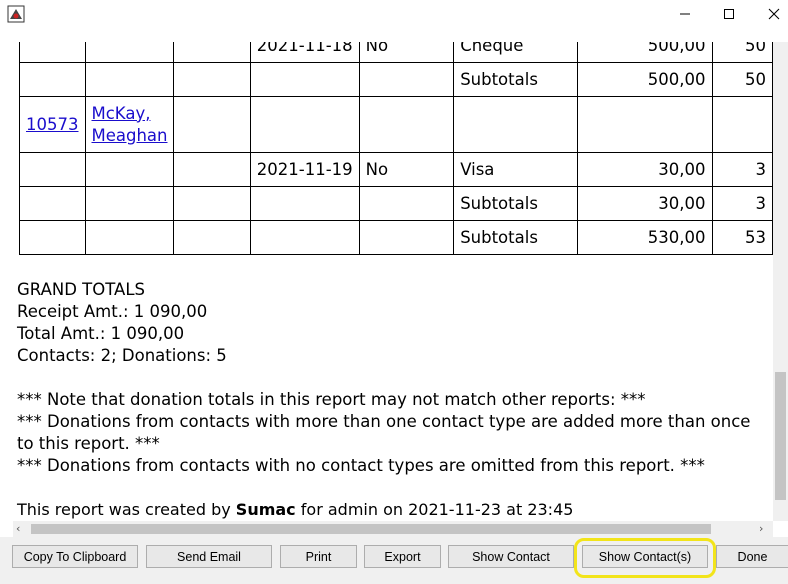 The height and width of the screenshot is (584, 788). Describe the element at coordinates (396, 79) in the screenshot. I see `table-row: Subtotals 500,00 50` at that location.